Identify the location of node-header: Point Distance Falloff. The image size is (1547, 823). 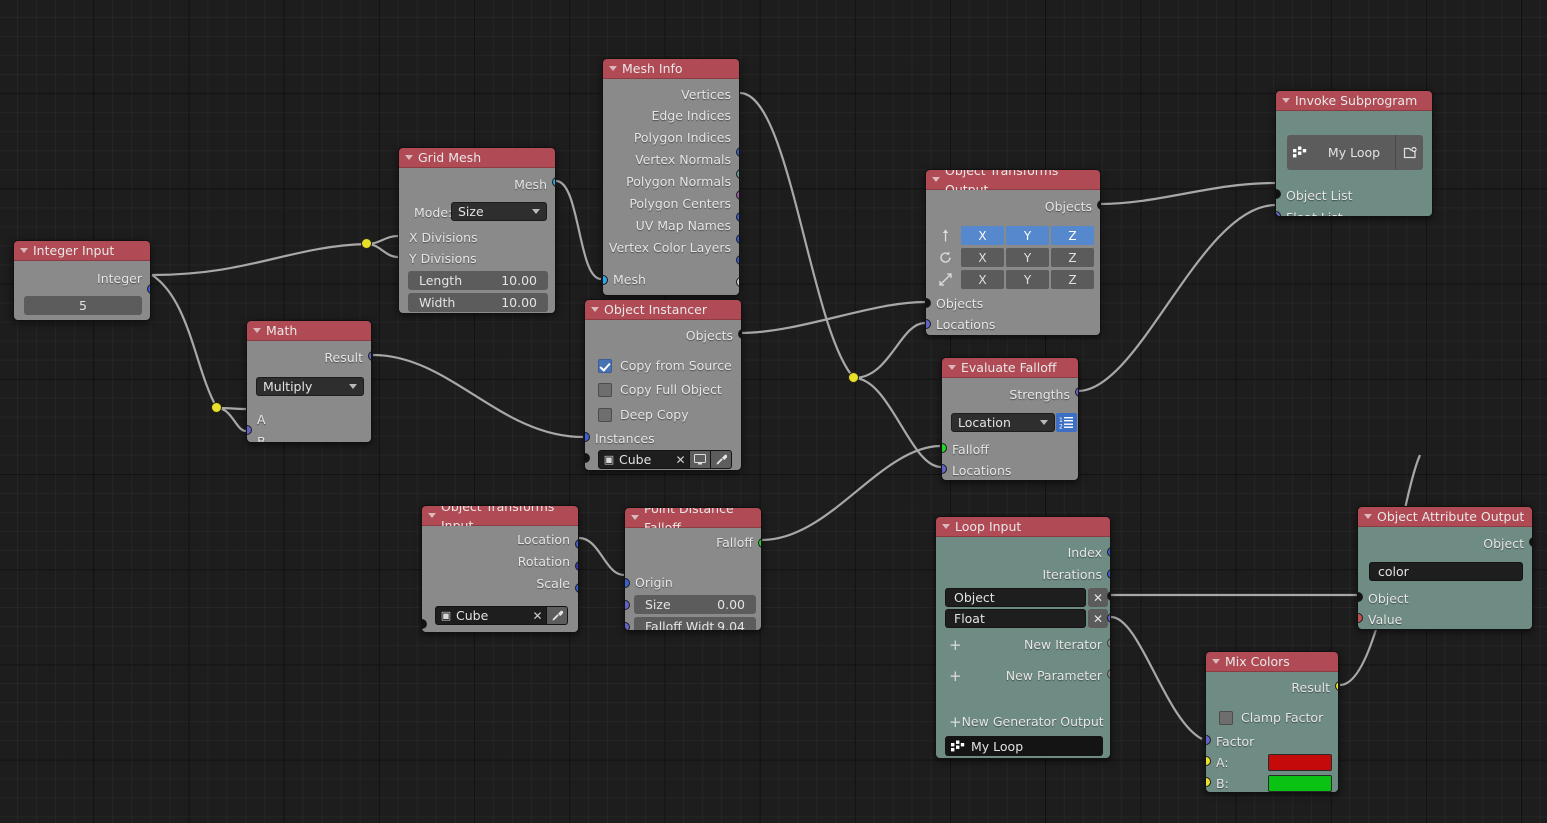
(693, 521).